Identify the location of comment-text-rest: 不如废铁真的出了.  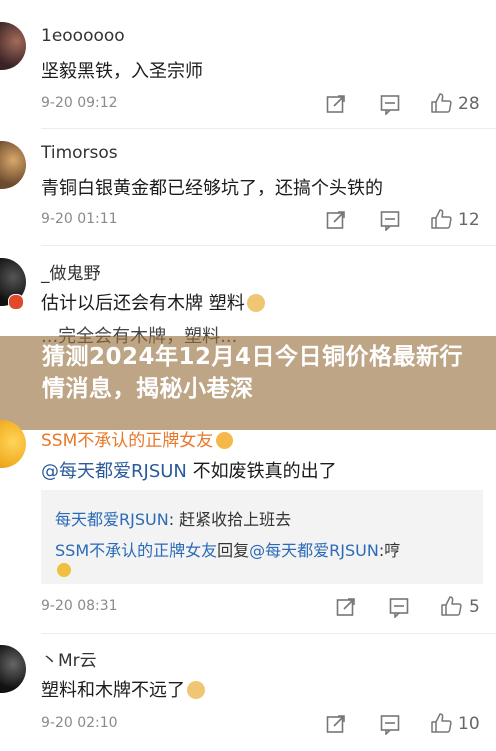
(261, 471).